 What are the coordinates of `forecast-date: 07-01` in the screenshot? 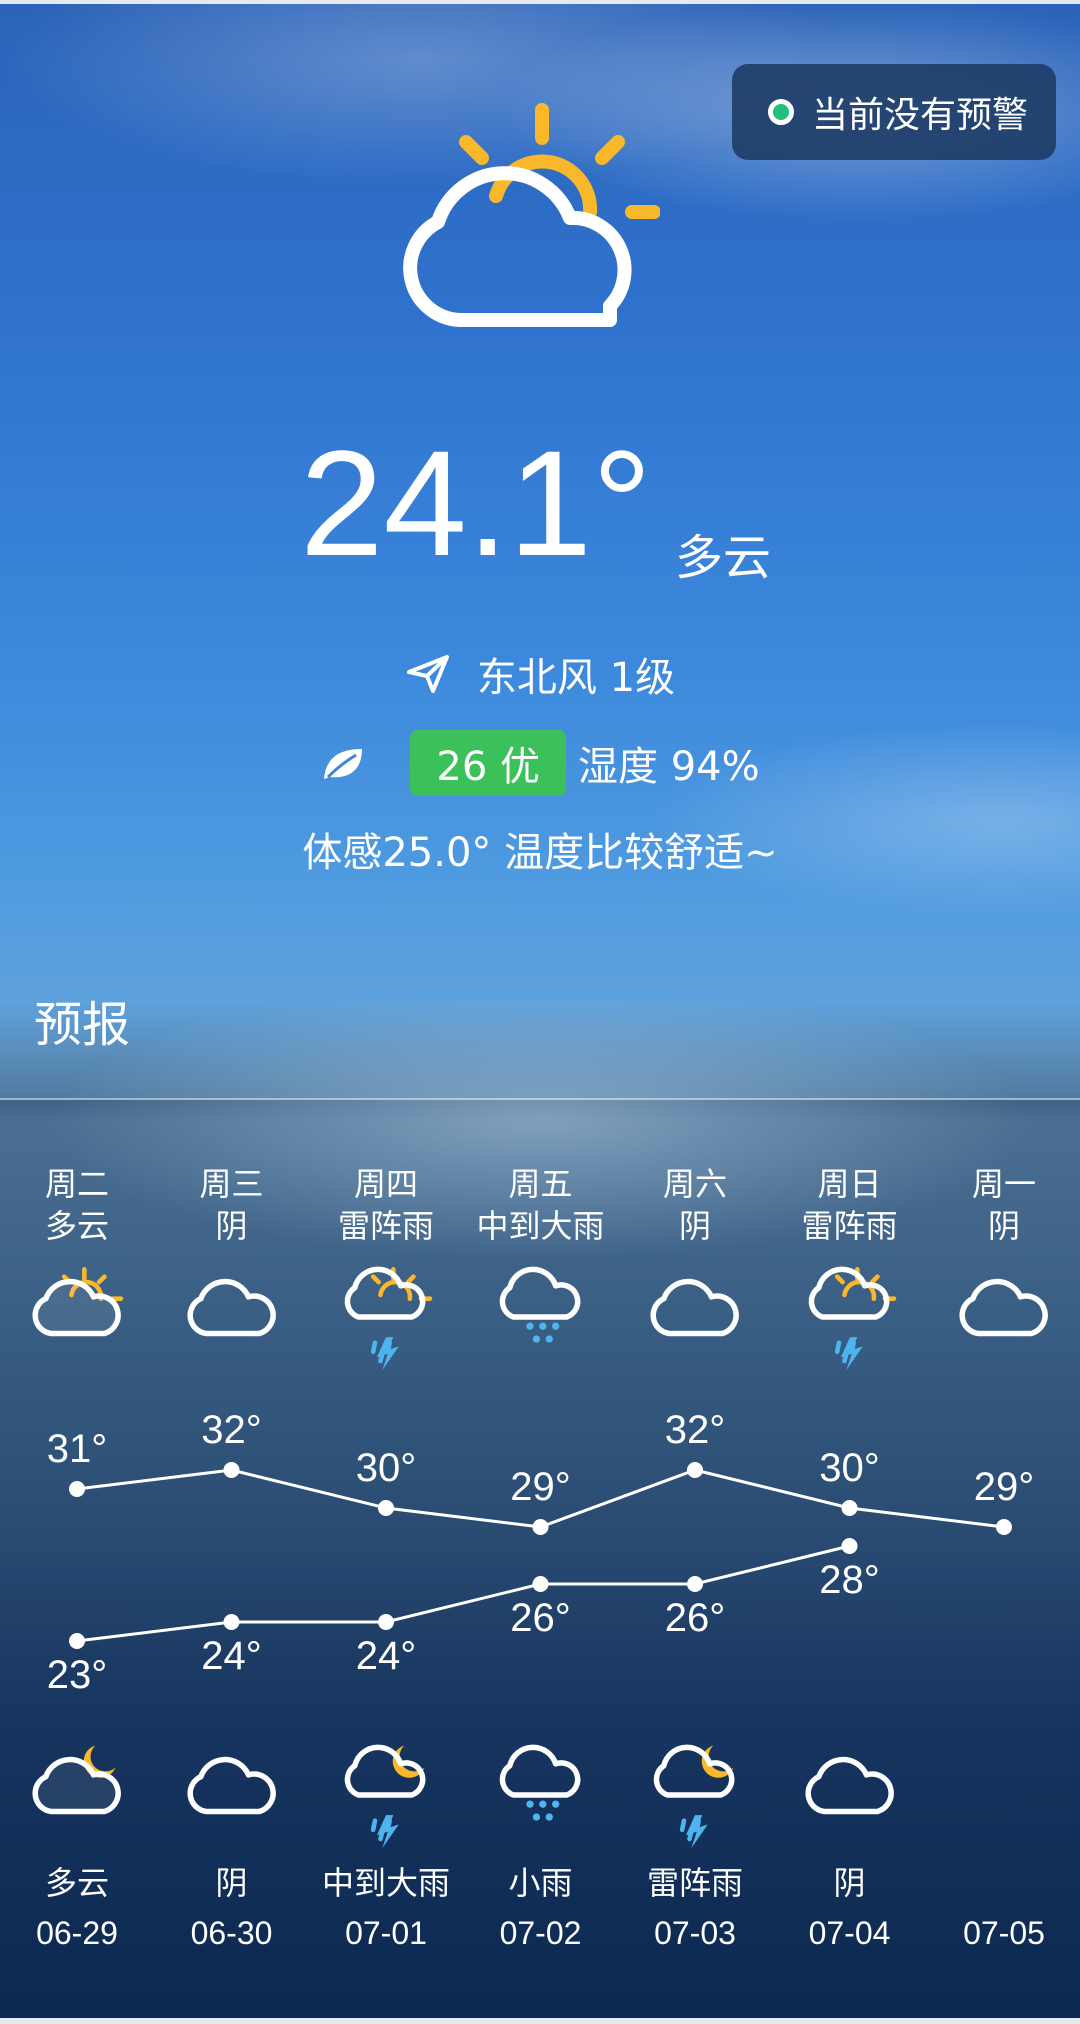 It's located at (386, 1933).